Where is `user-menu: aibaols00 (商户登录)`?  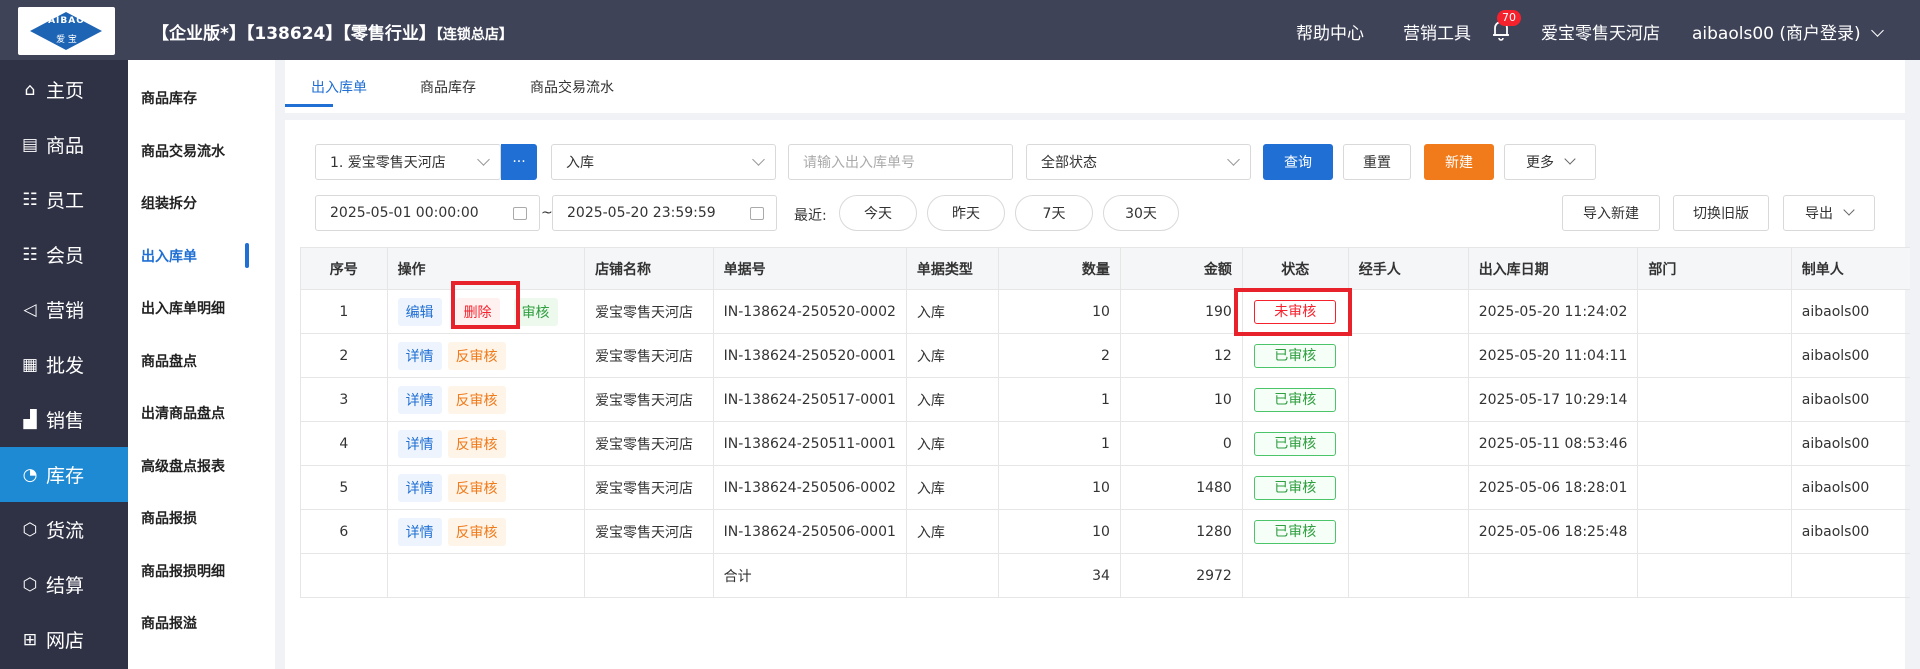 user-menu: aibaols00 (商户登录) is located at coordinates (1788, 31).